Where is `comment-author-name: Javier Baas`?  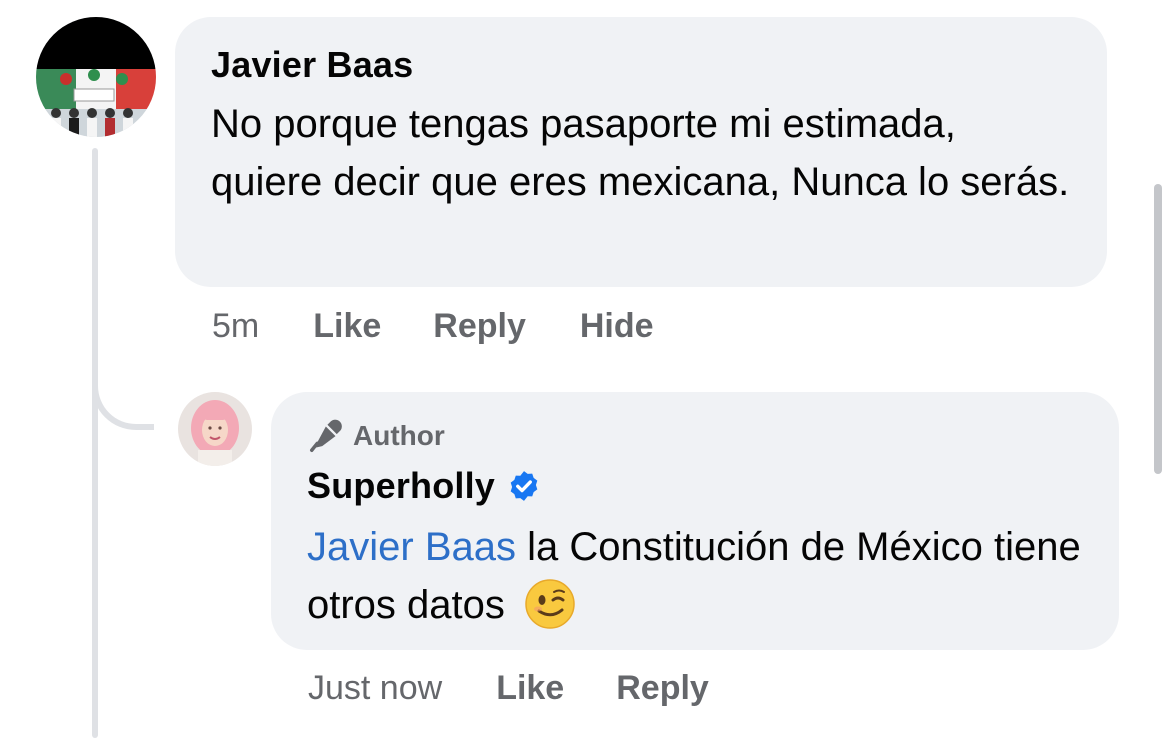
comment-author-name: Javier Baas is located at coordinates (641, 65).